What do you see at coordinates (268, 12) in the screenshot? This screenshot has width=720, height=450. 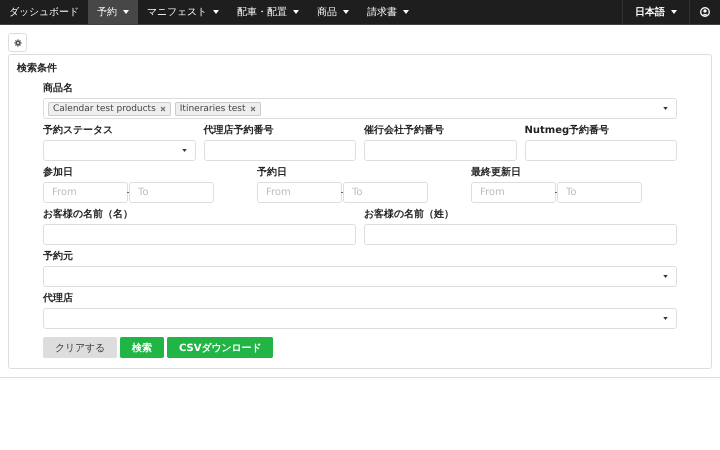 I see `nav-menu-item: 配車・配置` at bounding box center [268, 12].